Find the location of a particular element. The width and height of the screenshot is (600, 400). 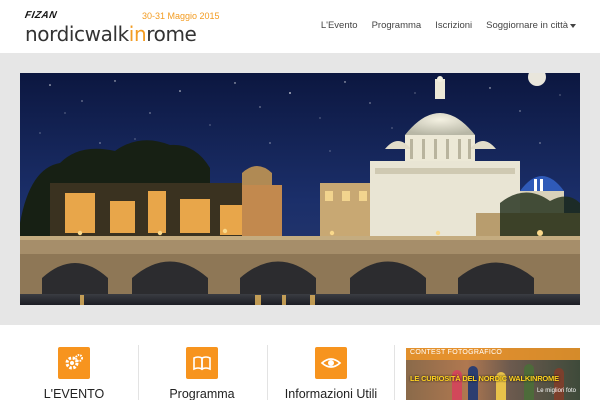

wordmark-pre: nordicwalk is located at coordinates (77, 34).